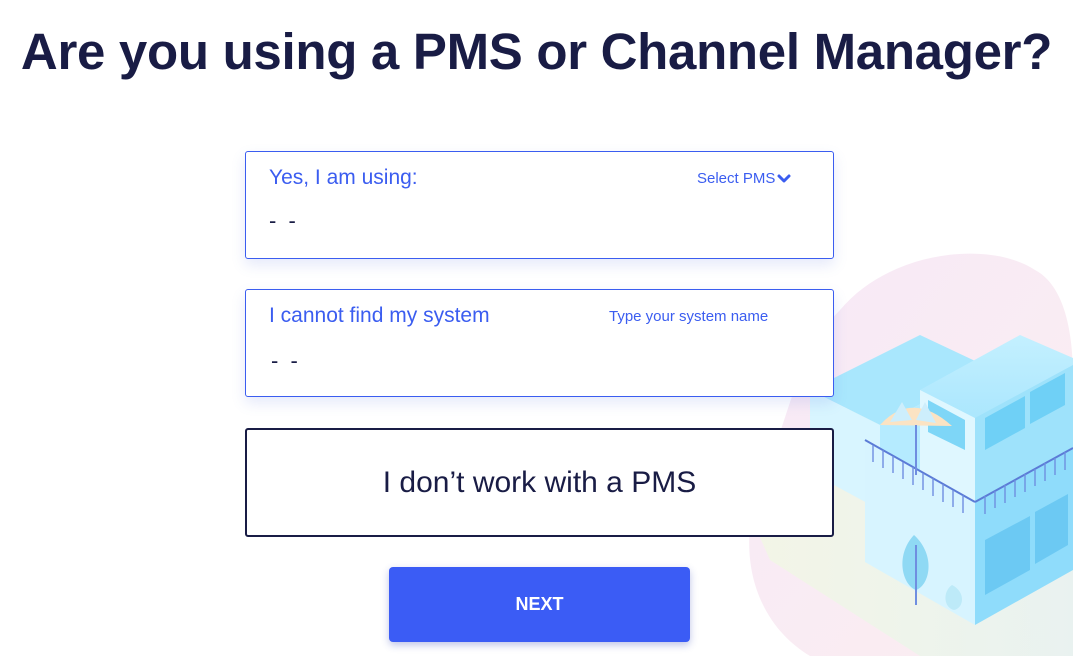 Image resolution: width=1073 pixels, height=656 pixels. What do you see at coordinates (343, 177) in the screenshot?
I see `pms-option-label: Yes, I am using:` at bounding box center [343, 177].